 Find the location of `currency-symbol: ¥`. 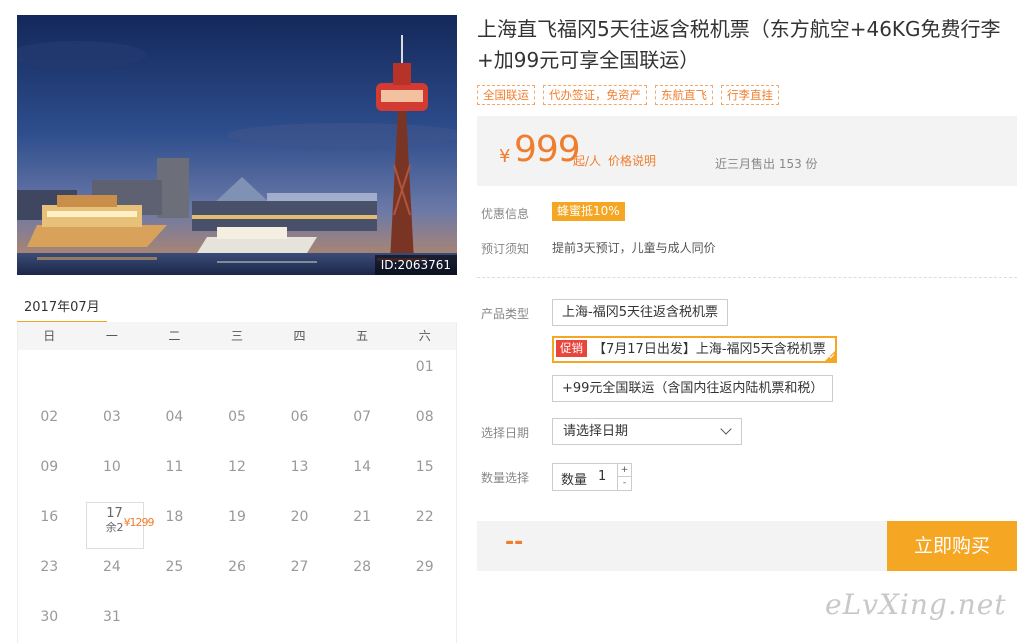

currency-symbol: ¥ is located at coordinates (505, 156).